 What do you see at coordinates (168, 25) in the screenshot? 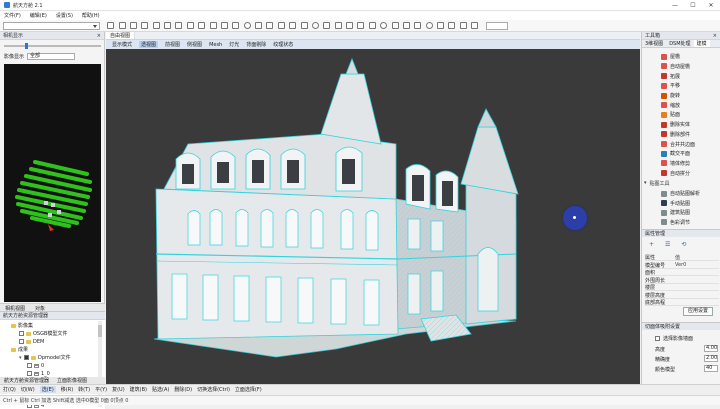
I see `select-icon` at bounding box center [168, 25].